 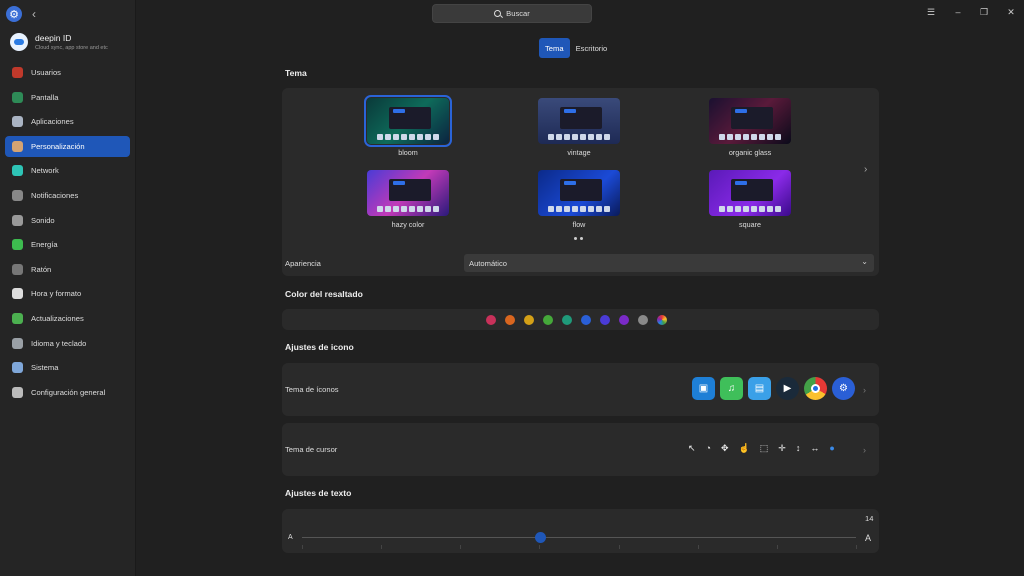 What do you see at coordinates (518, 13) in the screenshot?
I see `search-label: Buscar` at bounding box center [518, 13].